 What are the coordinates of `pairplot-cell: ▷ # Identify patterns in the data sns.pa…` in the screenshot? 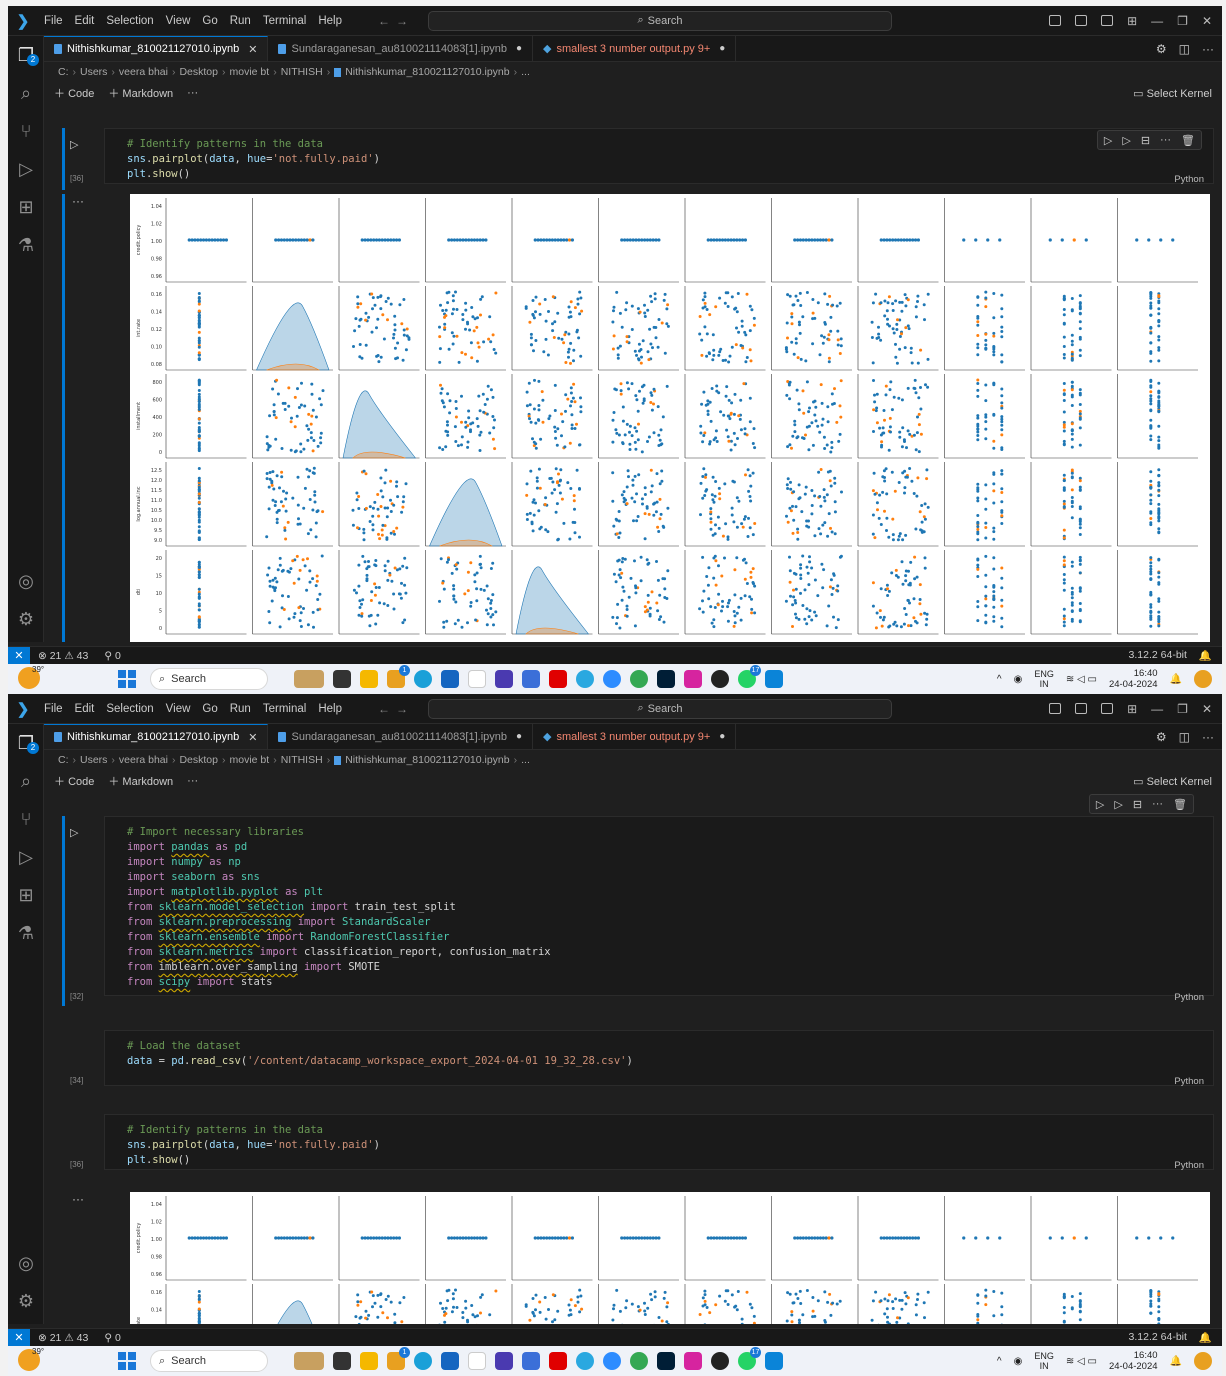 It's located at (642, 159).